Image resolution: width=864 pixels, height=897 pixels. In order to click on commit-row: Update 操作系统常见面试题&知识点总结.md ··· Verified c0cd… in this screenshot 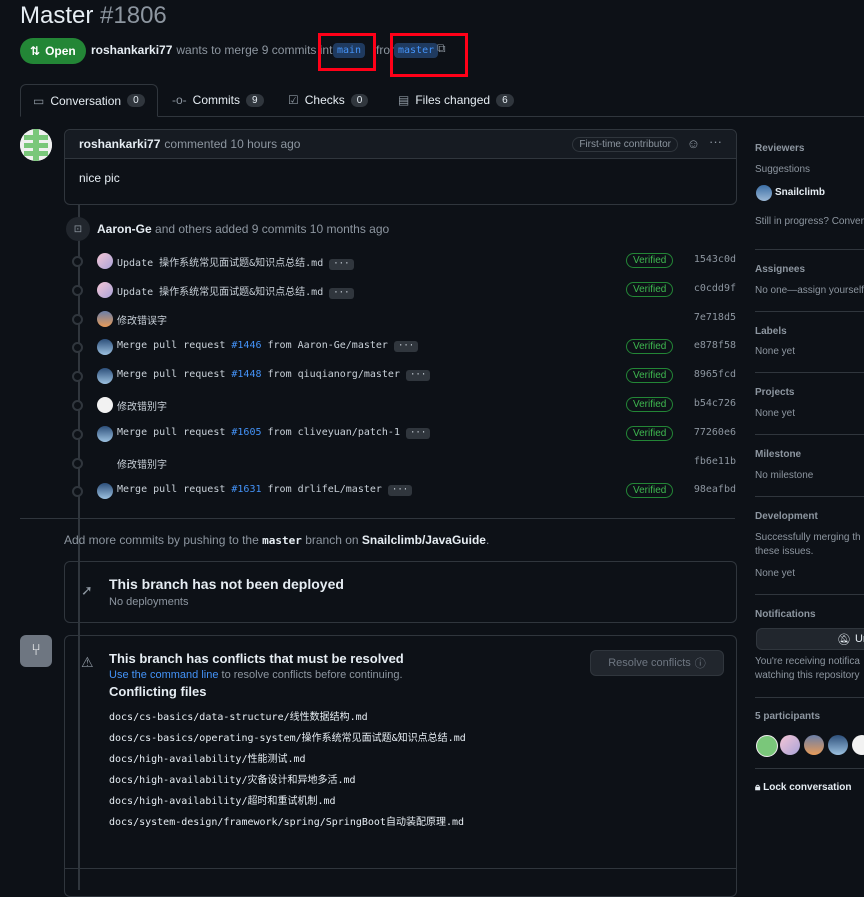, I will do `click(403, 290)`.